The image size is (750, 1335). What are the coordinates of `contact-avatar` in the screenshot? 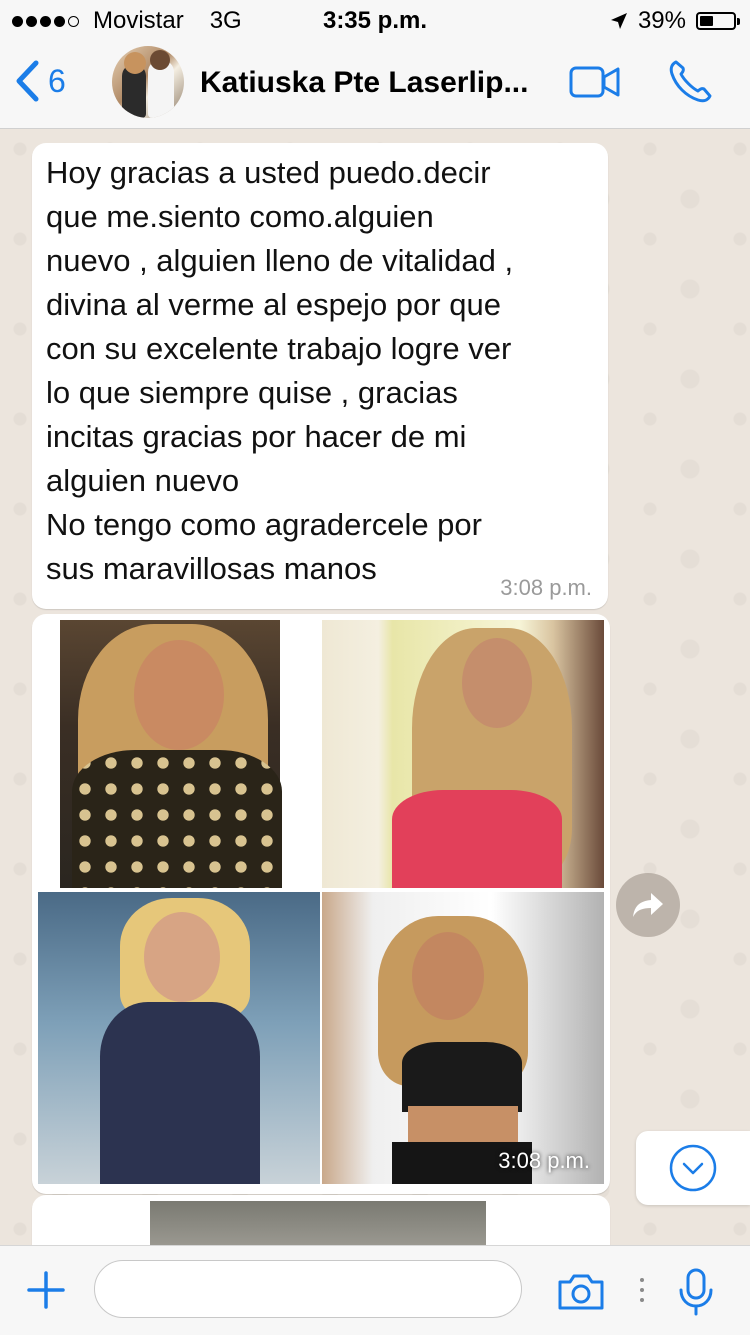 It's located at (148, 82).